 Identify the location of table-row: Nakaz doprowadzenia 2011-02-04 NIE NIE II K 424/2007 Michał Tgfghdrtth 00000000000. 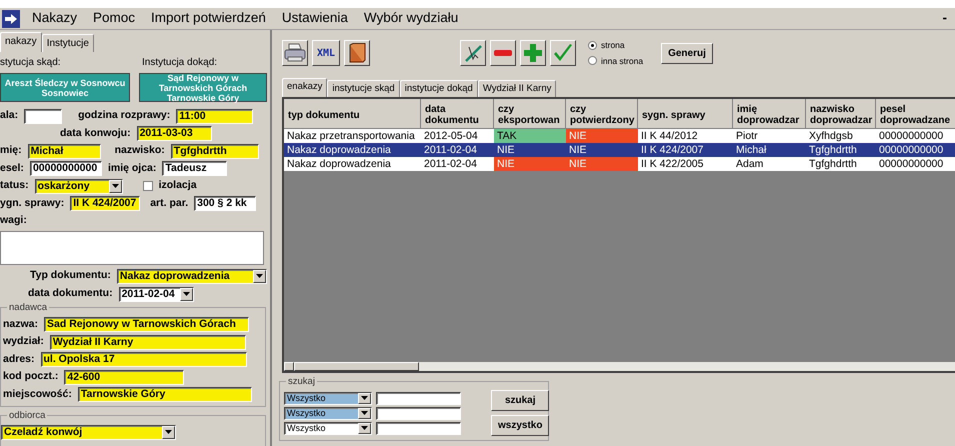
(619, 150).